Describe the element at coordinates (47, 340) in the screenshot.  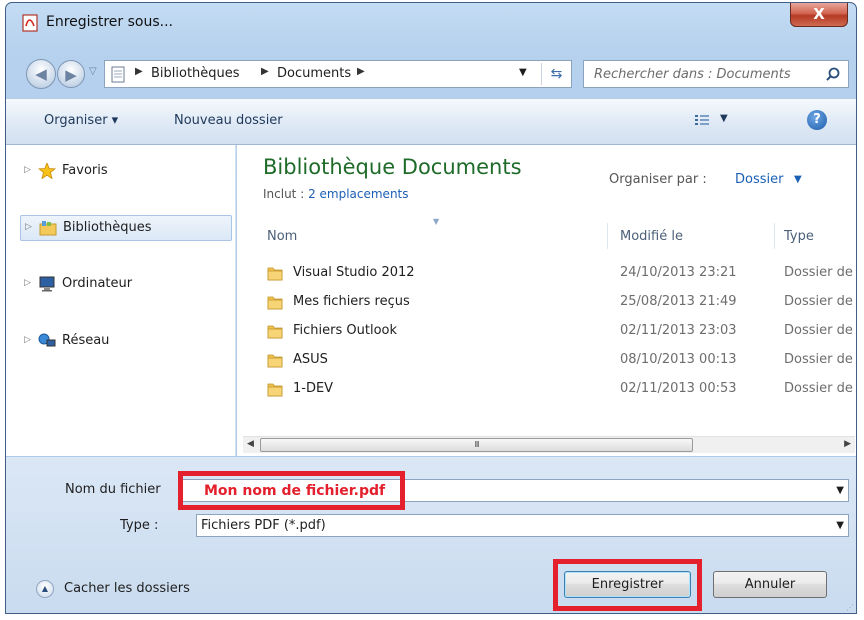
I see `network-icon` at that location.